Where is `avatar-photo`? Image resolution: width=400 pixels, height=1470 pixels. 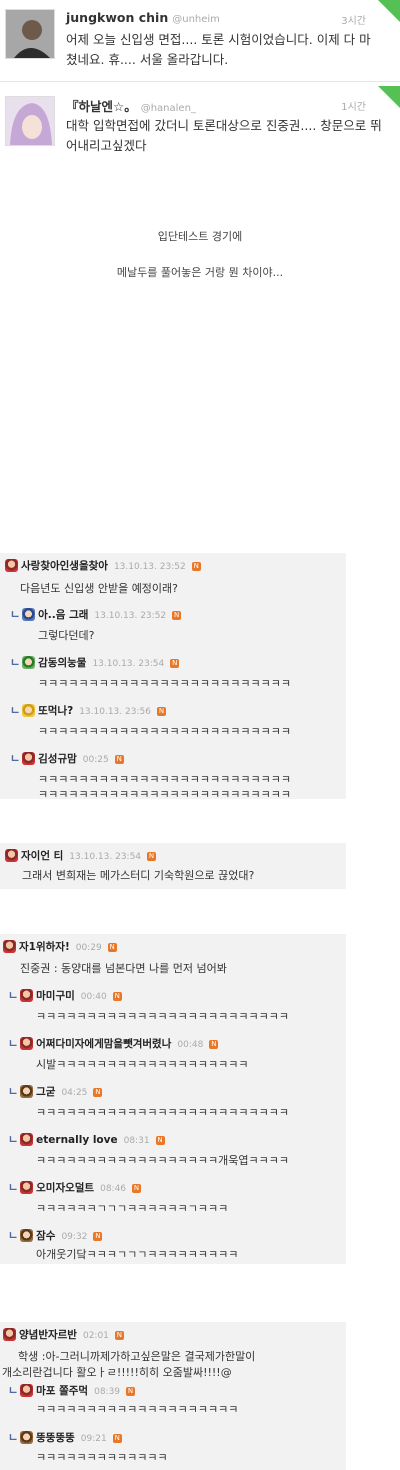
avatar-photo is located at coordinates (30, 34).